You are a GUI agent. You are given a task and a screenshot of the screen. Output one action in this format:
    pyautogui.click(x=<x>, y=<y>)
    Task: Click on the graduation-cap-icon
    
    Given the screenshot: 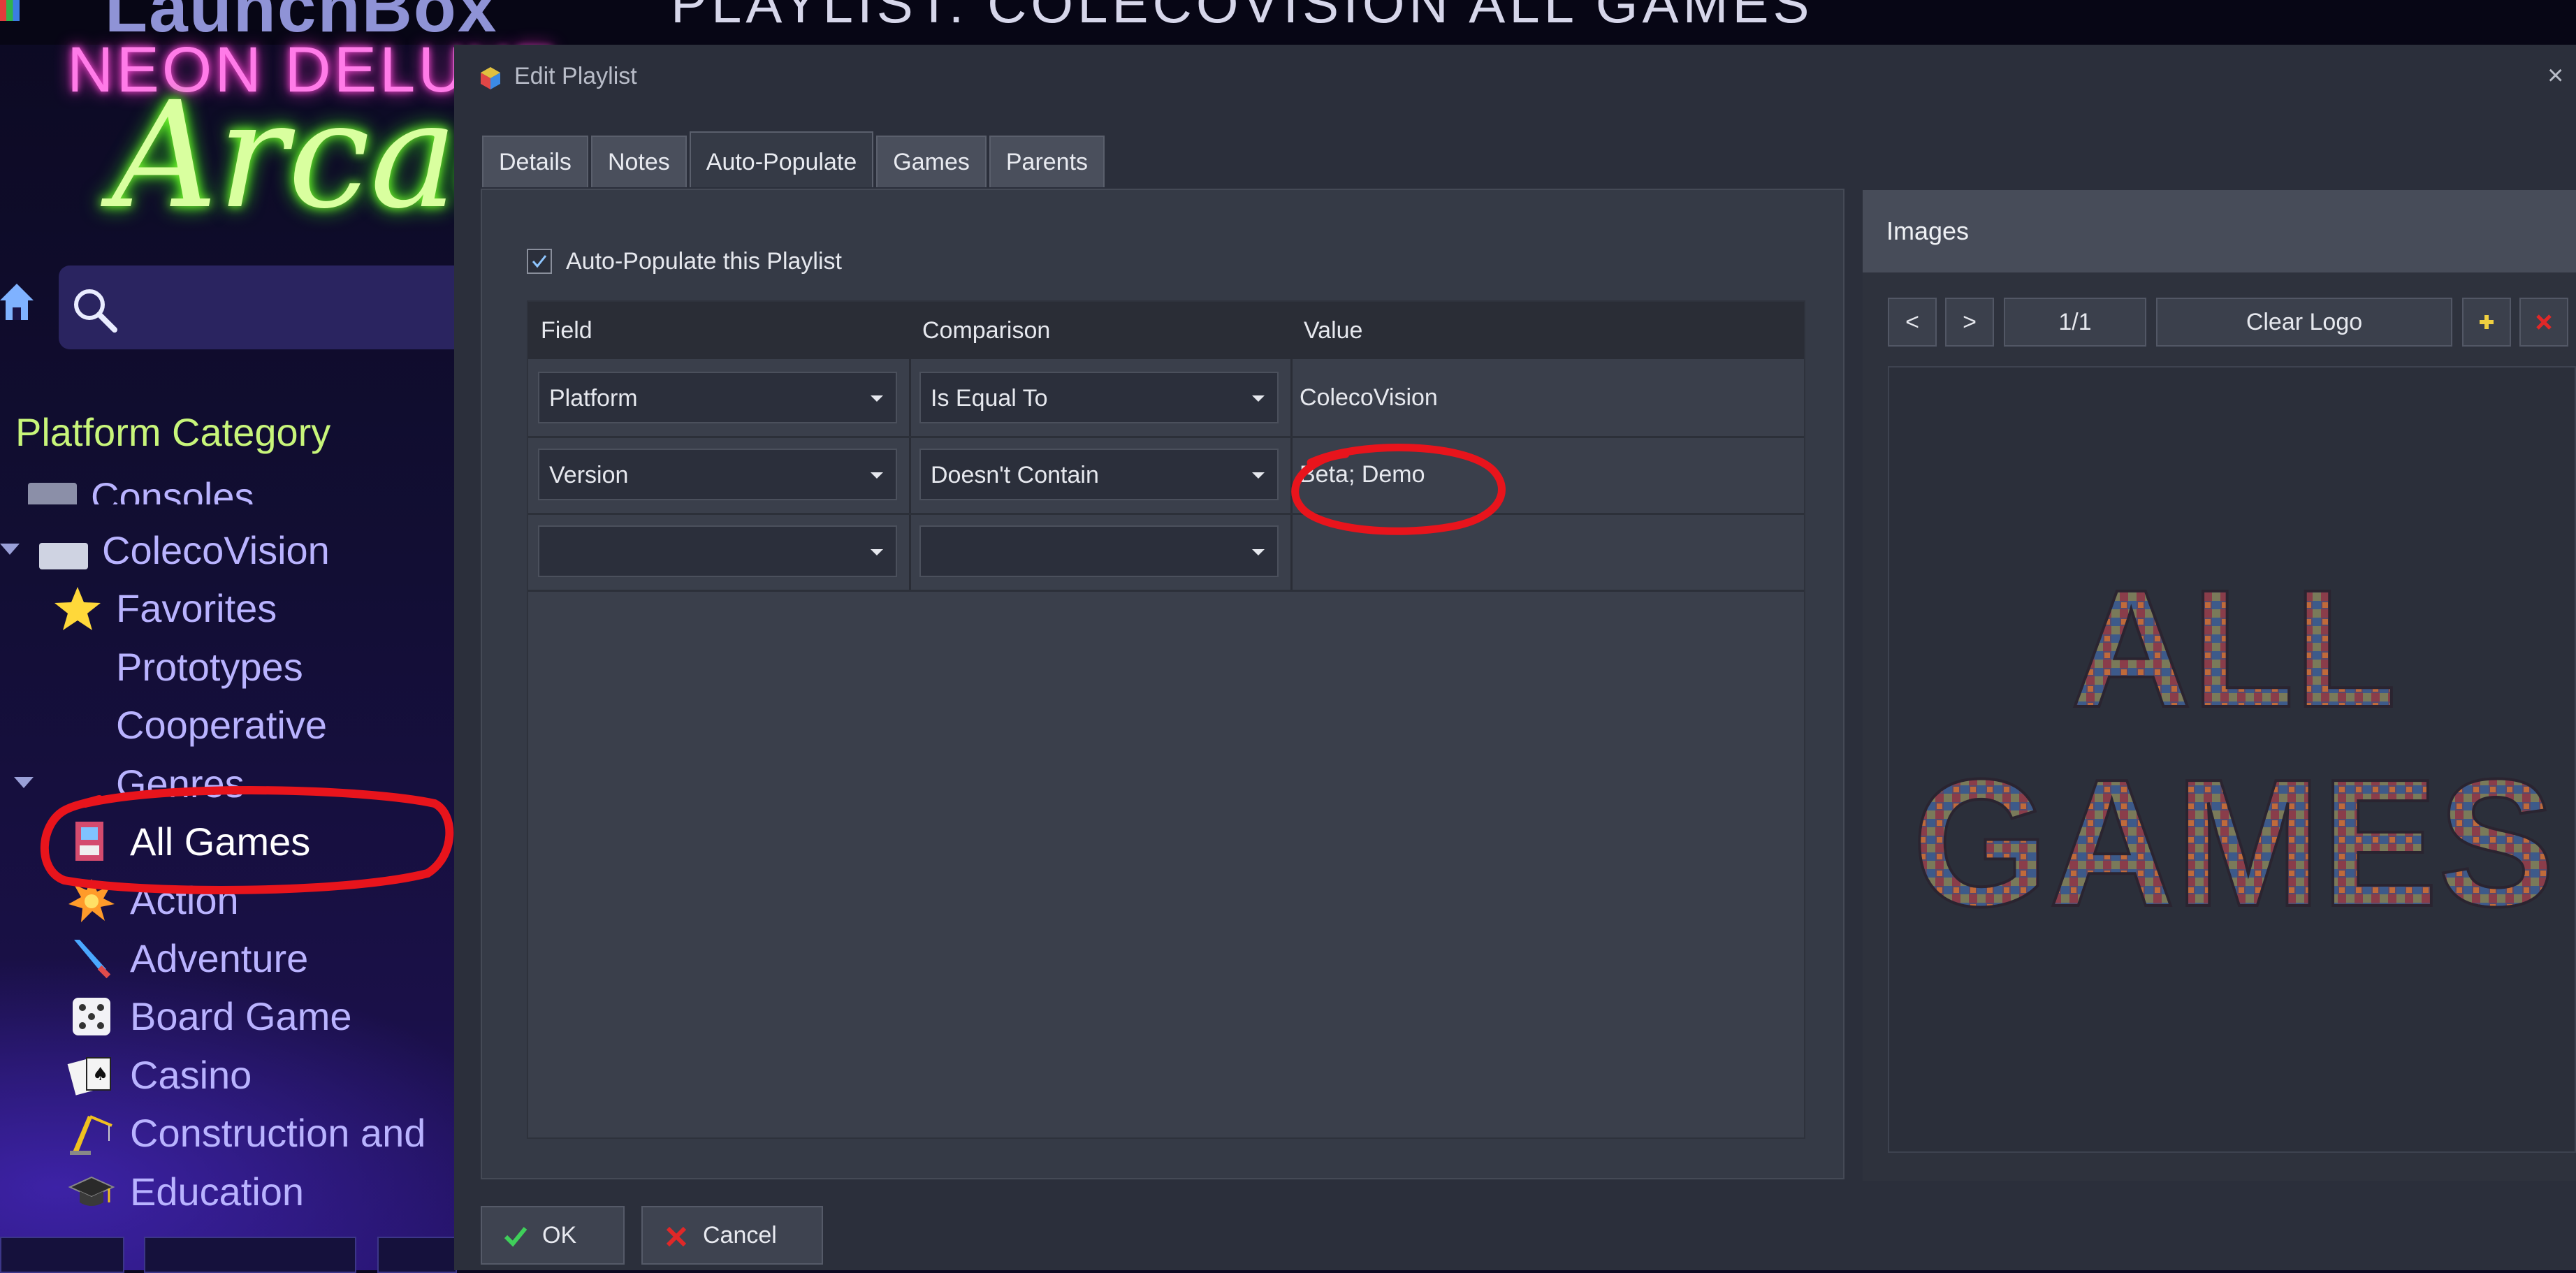 What is the action you would take?
    pyautogui.click(x=91, y=1192)
    